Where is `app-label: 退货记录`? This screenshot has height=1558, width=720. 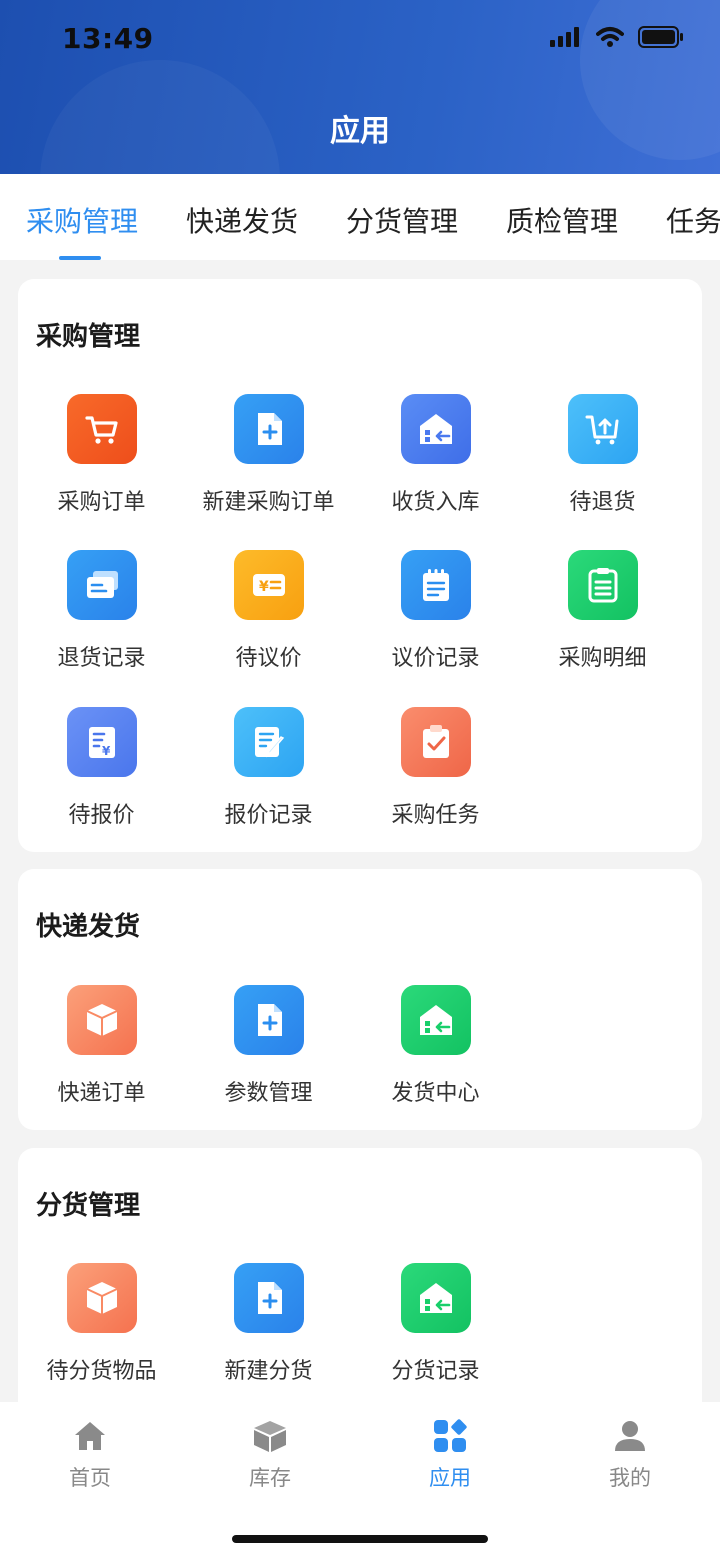
app-label: 退货记录 is located at coordinates (101, 658).